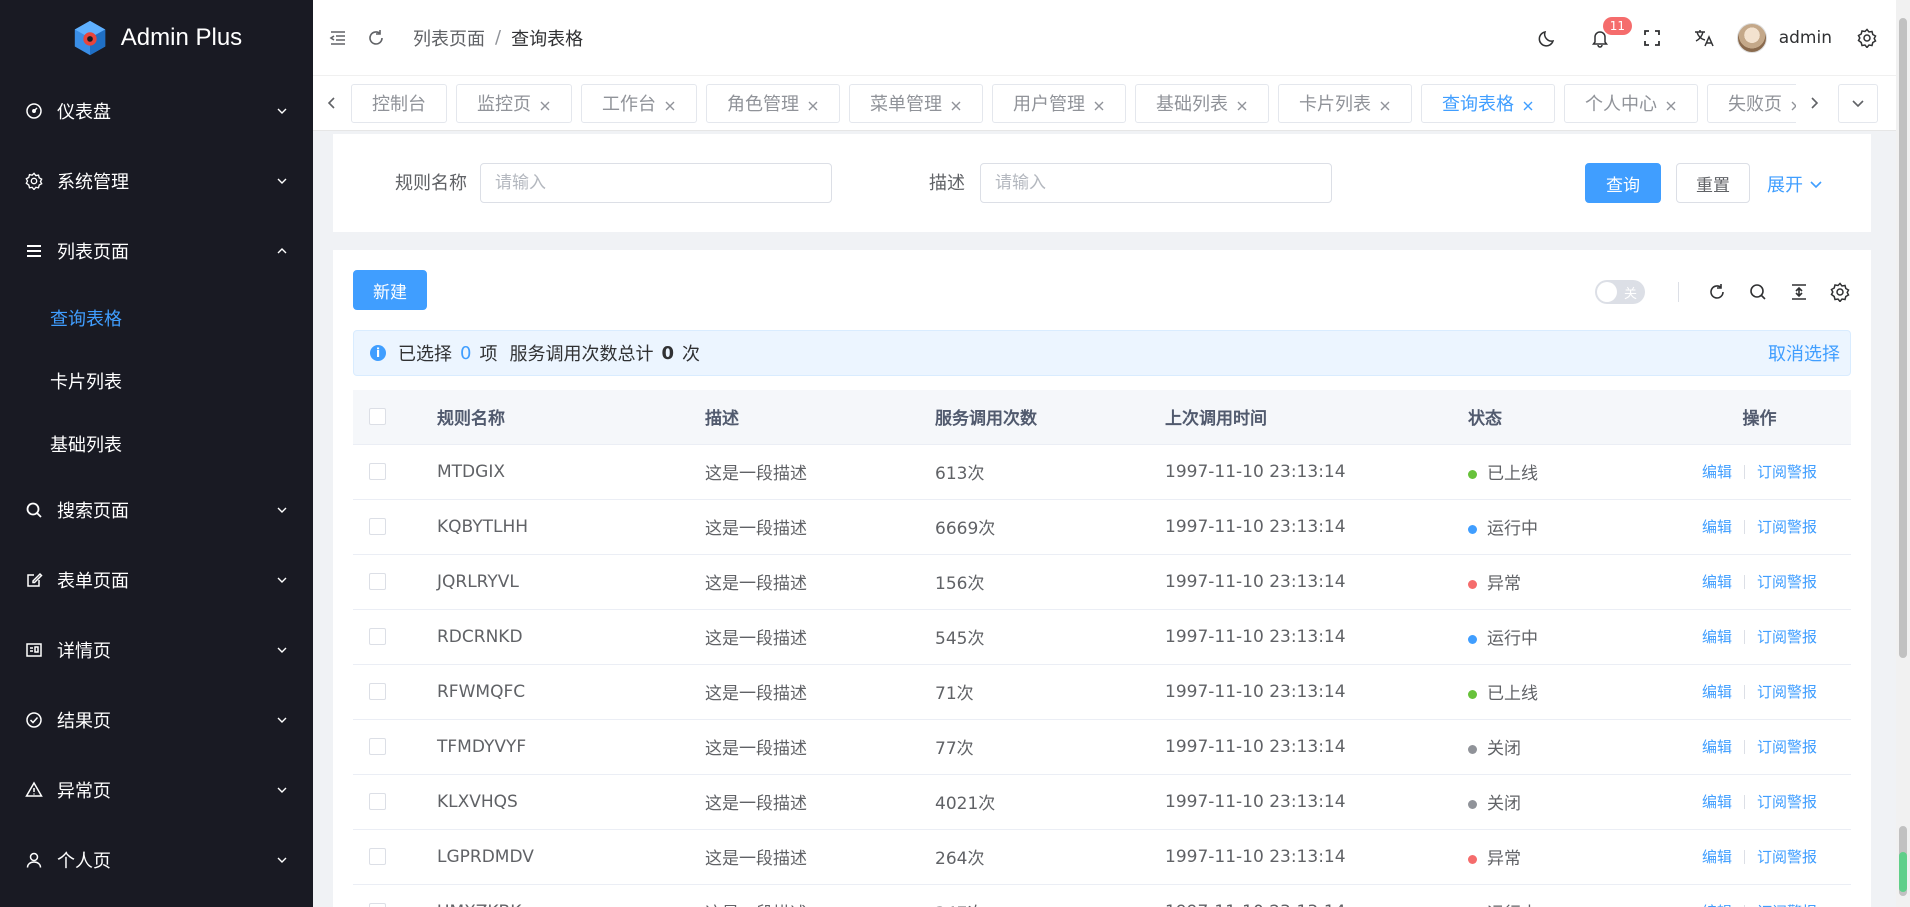 This screenshot has width=1910, height=907. I want to click on translate-icon, so click(1704, 38).